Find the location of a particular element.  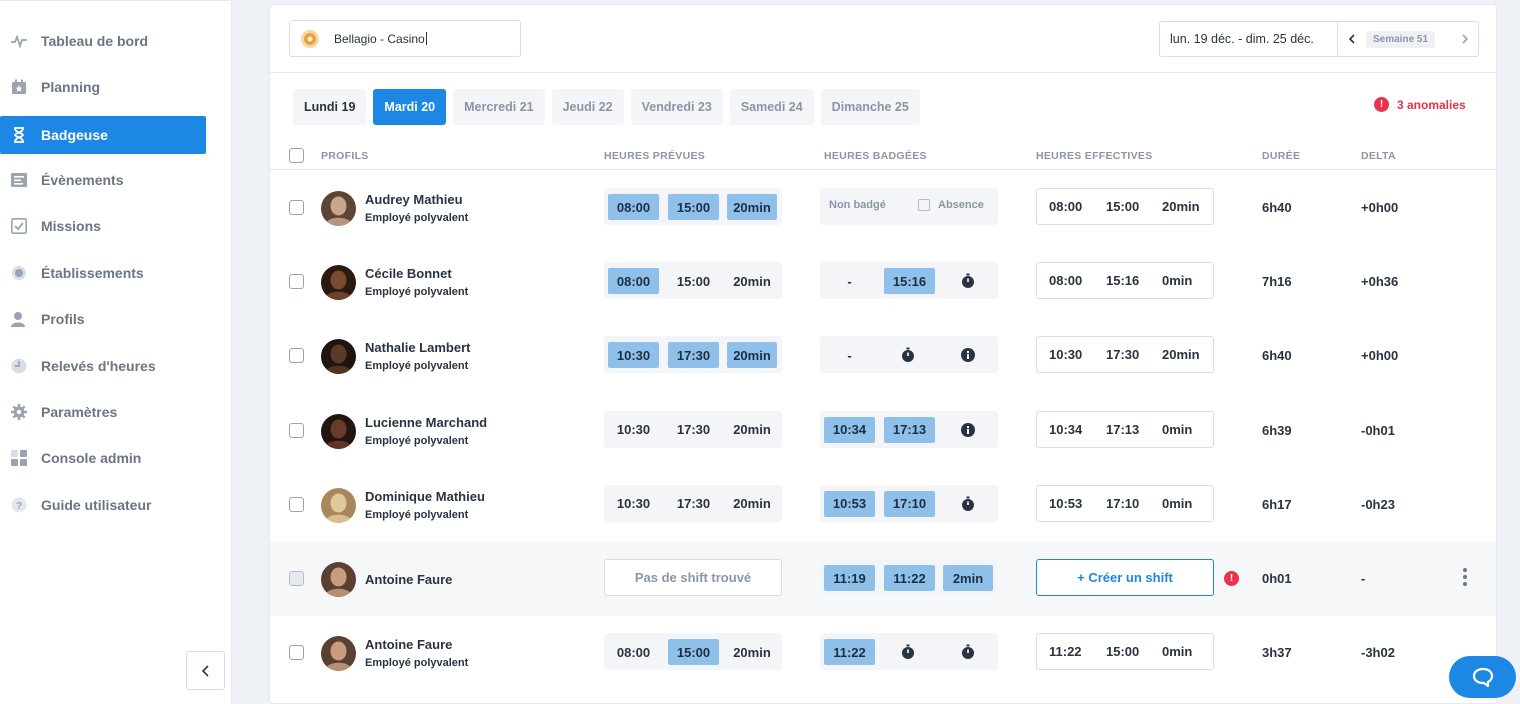

sidebar-item-parametres: Paramètres is located at coordinates (103, 412).